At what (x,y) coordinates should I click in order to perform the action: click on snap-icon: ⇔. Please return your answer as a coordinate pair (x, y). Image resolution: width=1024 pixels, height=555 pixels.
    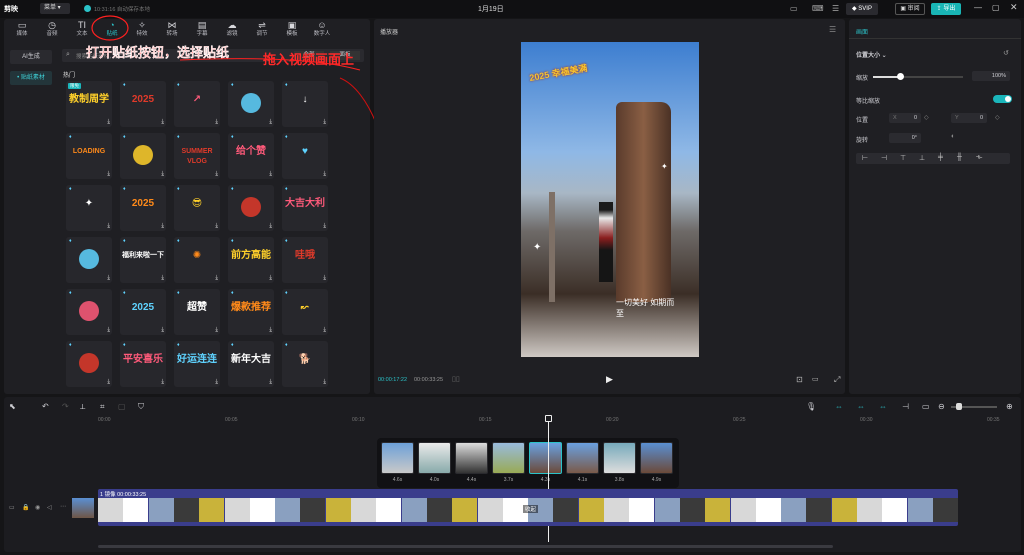
    Looking at the image, I should click on (883, 406).